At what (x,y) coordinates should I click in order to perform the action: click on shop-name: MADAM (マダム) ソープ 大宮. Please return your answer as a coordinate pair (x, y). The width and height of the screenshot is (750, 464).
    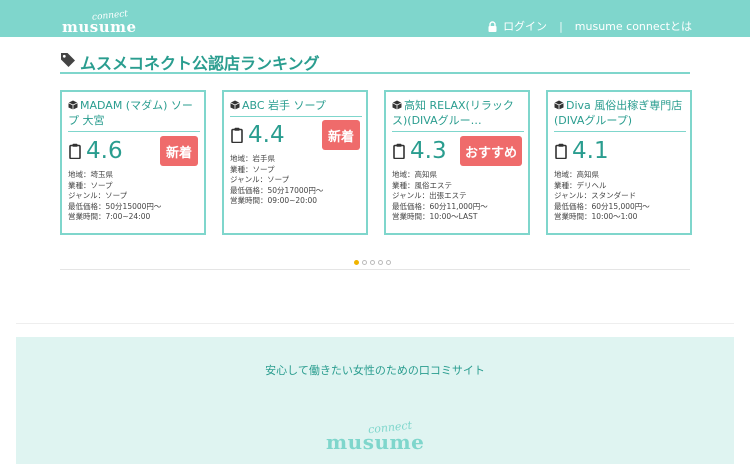
    Looking at the image, I should click on (134, 115).